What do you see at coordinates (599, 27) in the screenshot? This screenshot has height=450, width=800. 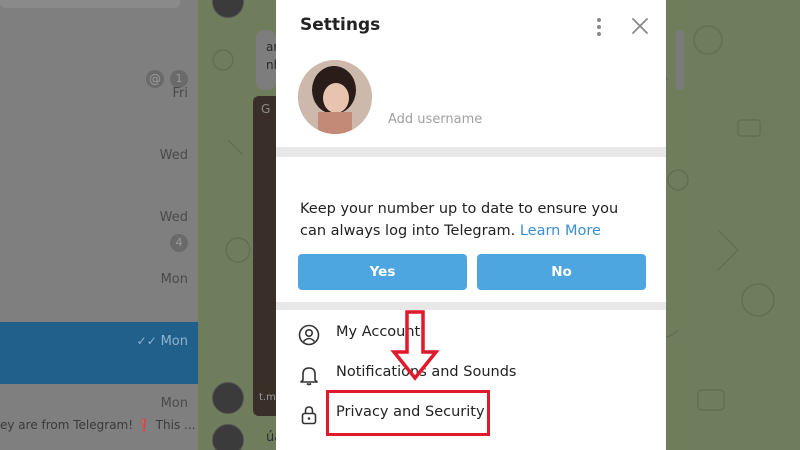 I see `more-options-icon` at bounding box center [599, 27].